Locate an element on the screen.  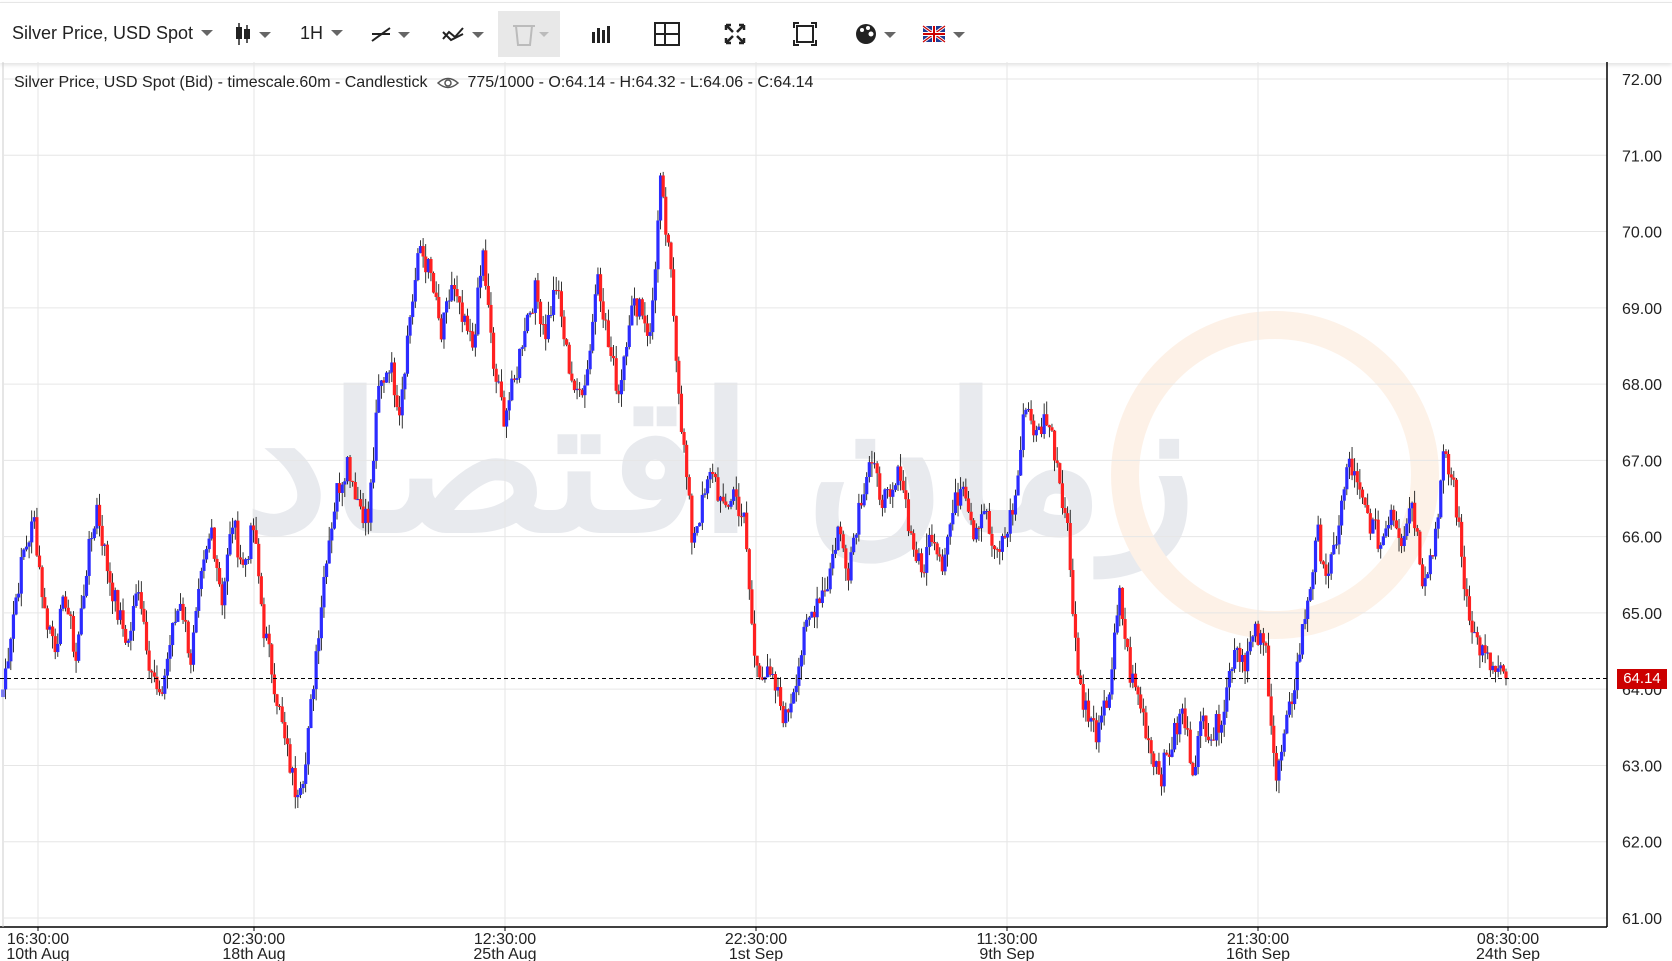
y-tick-label: 72.00 is located at coordinates (1642, 80).